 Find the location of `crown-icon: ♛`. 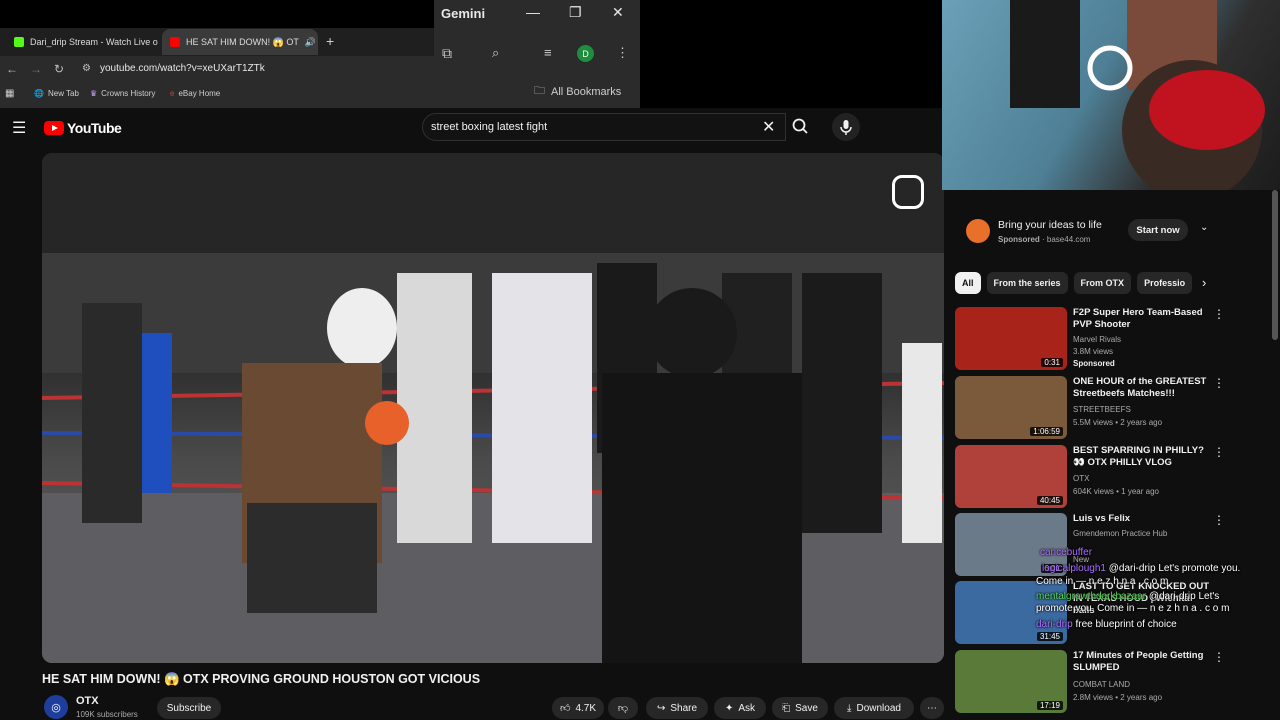

crown-icon: ♛ is located at coordinates (94, 93).